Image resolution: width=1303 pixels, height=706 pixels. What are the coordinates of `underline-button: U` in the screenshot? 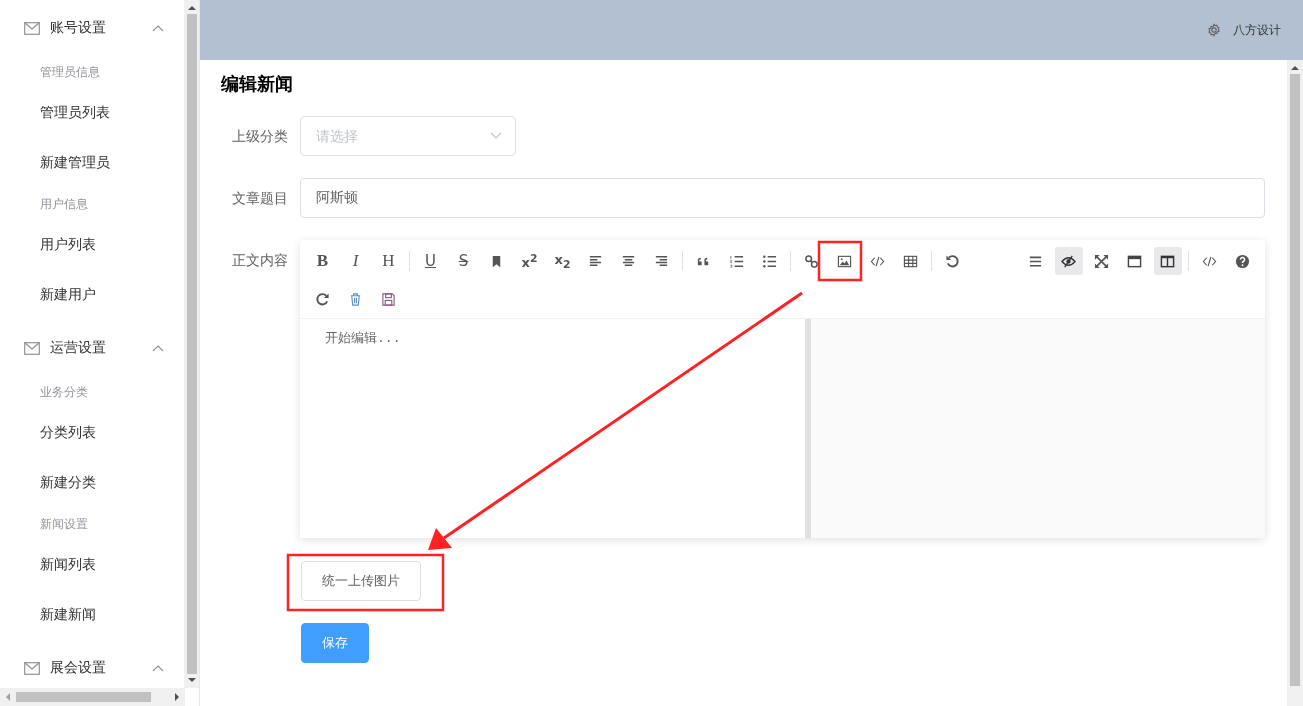 It's located at (430, 261).